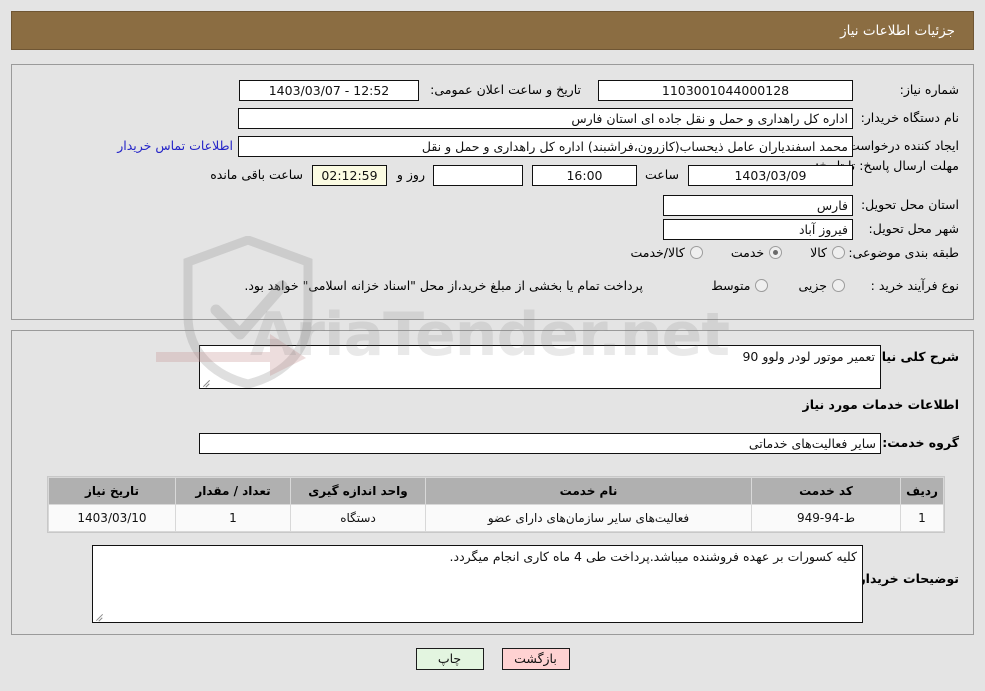  I want to click on general-desc-label-wrap: شرح کلی نیاز:, so click(914, 356).